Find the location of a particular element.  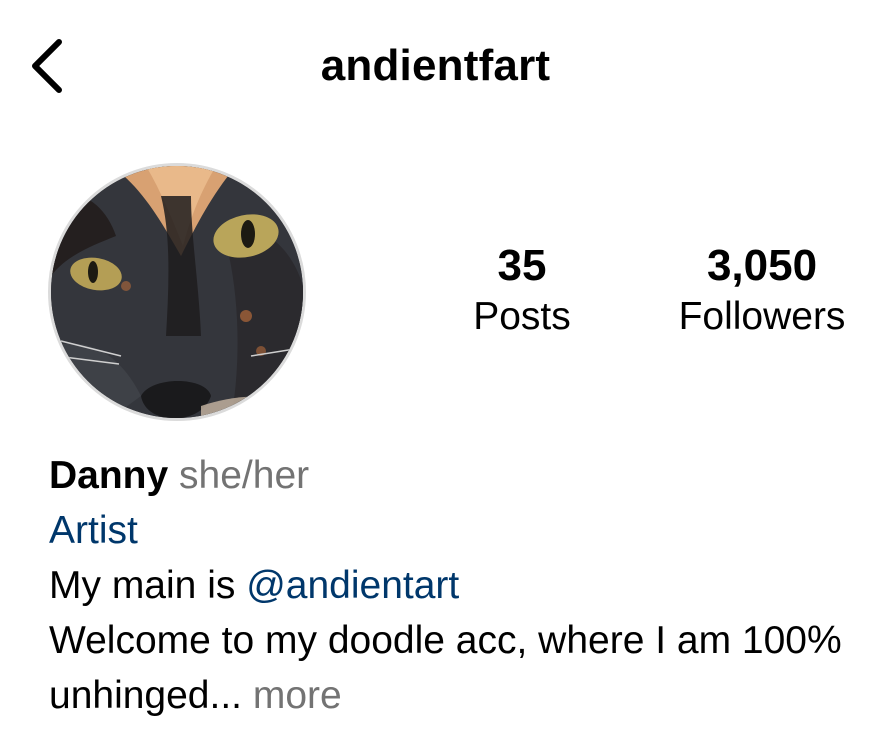

bio-main-account-line: My main is @andientart is located at coordinates (460, 585).